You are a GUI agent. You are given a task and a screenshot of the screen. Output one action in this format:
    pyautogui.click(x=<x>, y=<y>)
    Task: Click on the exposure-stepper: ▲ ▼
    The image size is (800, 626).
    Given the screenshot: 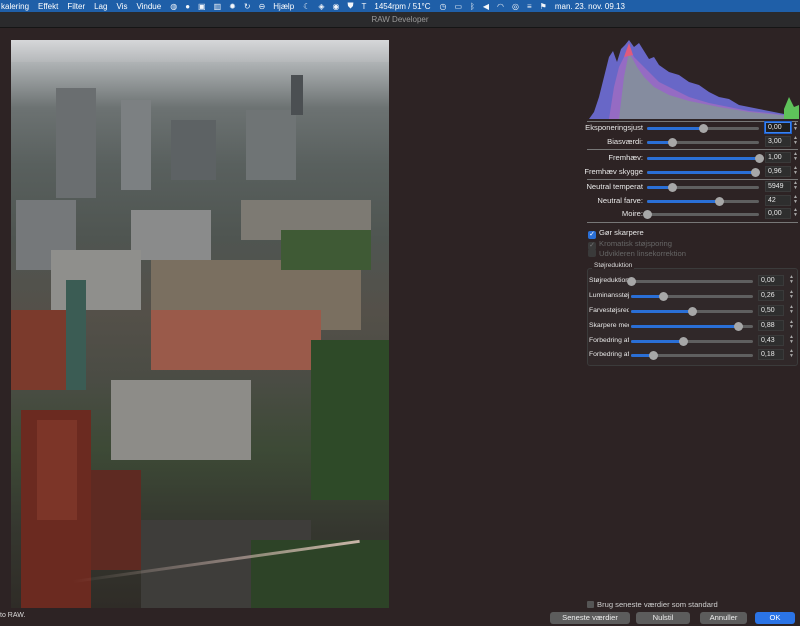 What is the action you would take?
    pyautogui.click(x=795, y=127)
    